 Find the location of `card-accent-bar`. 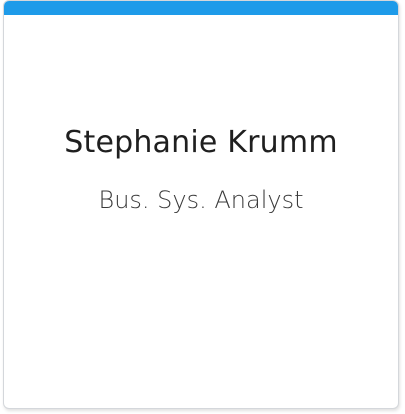

card-accent-bar is located at coordinates (201, 8).